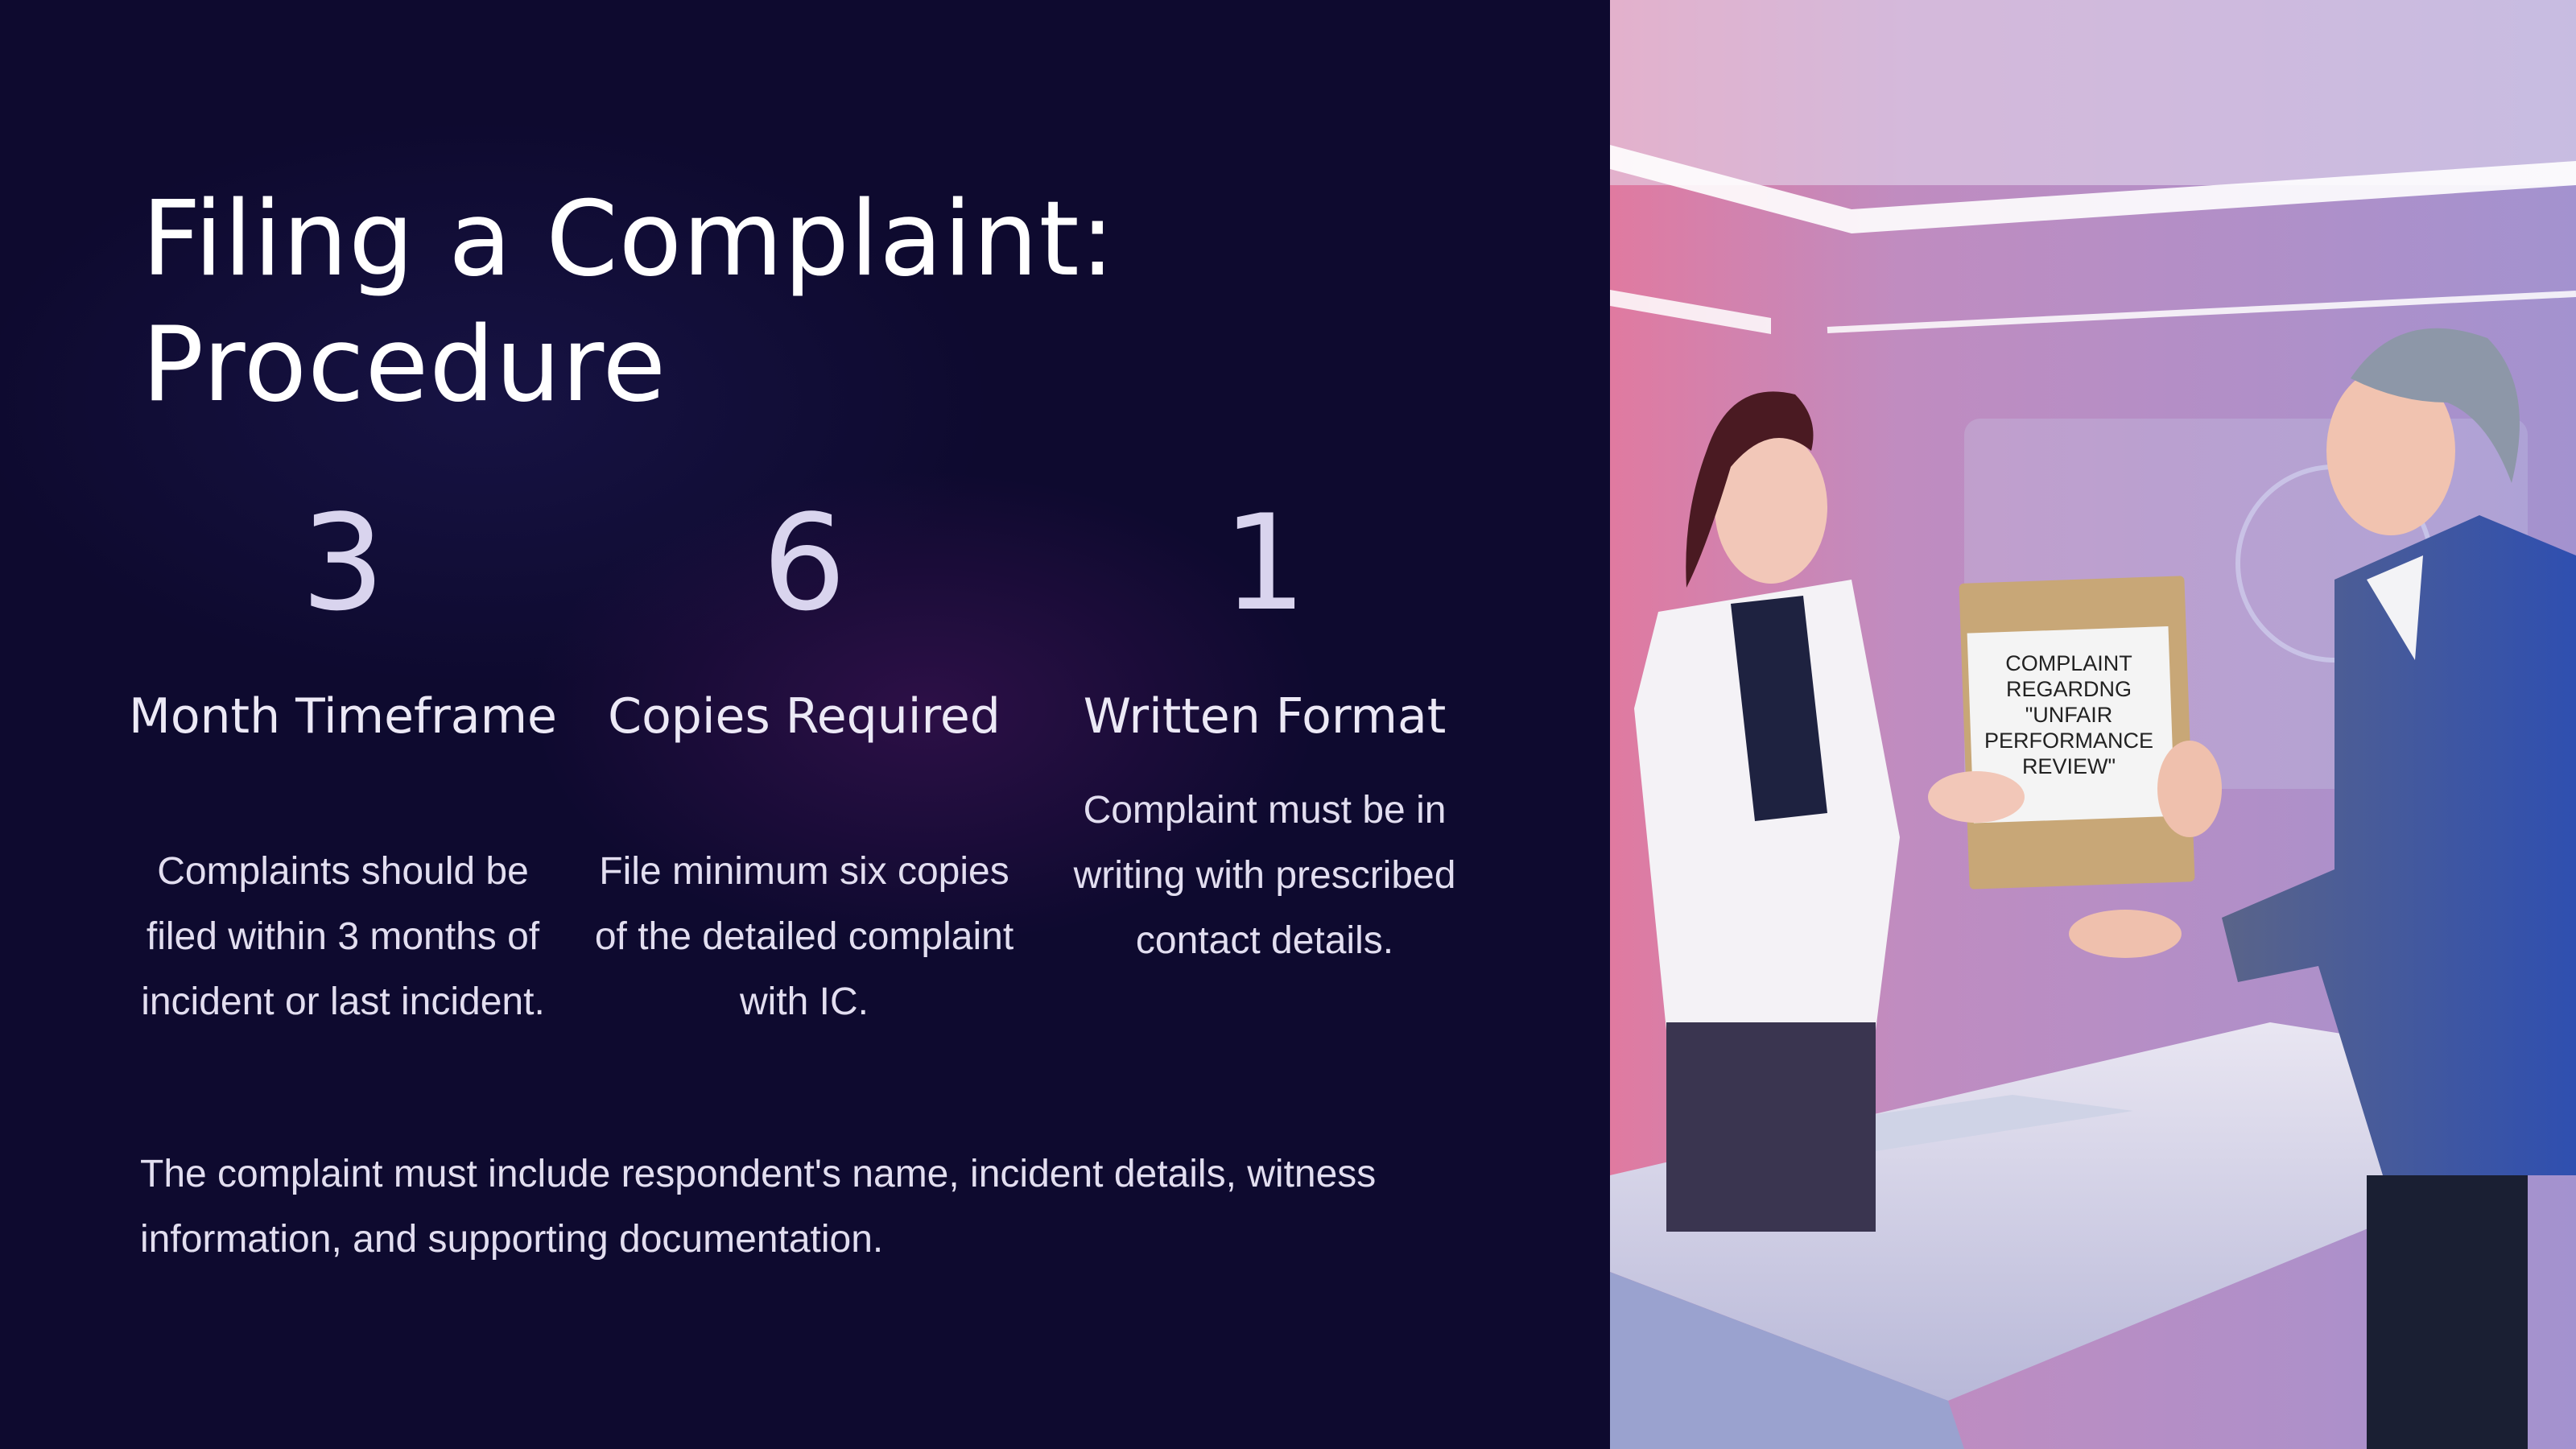 The height and width of the screenshot is (1449, 2576). What do you see at coordinates (343, 563) in the screenshot?
I see `stat-value: 3` at bounding box center [343, 563].